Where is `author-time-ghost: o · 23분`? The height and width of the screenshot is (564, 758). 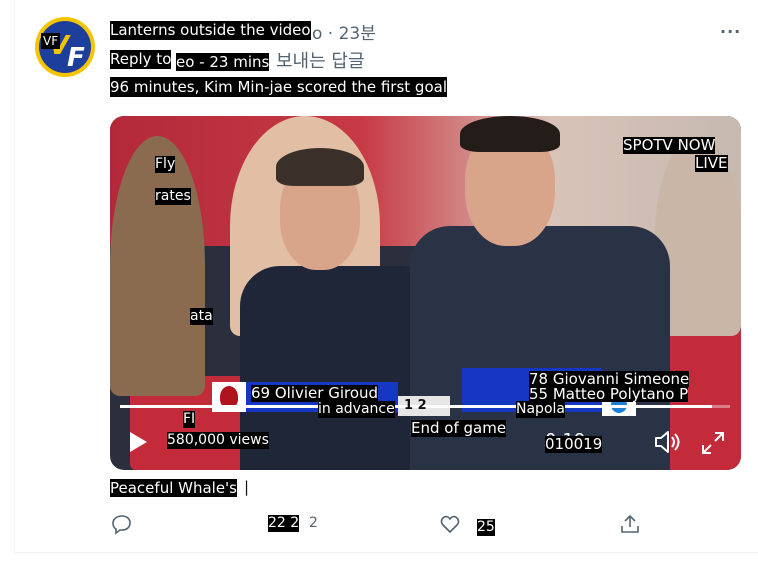 author-time-ghost: o · 23분 is located at coordinates (344, 34).